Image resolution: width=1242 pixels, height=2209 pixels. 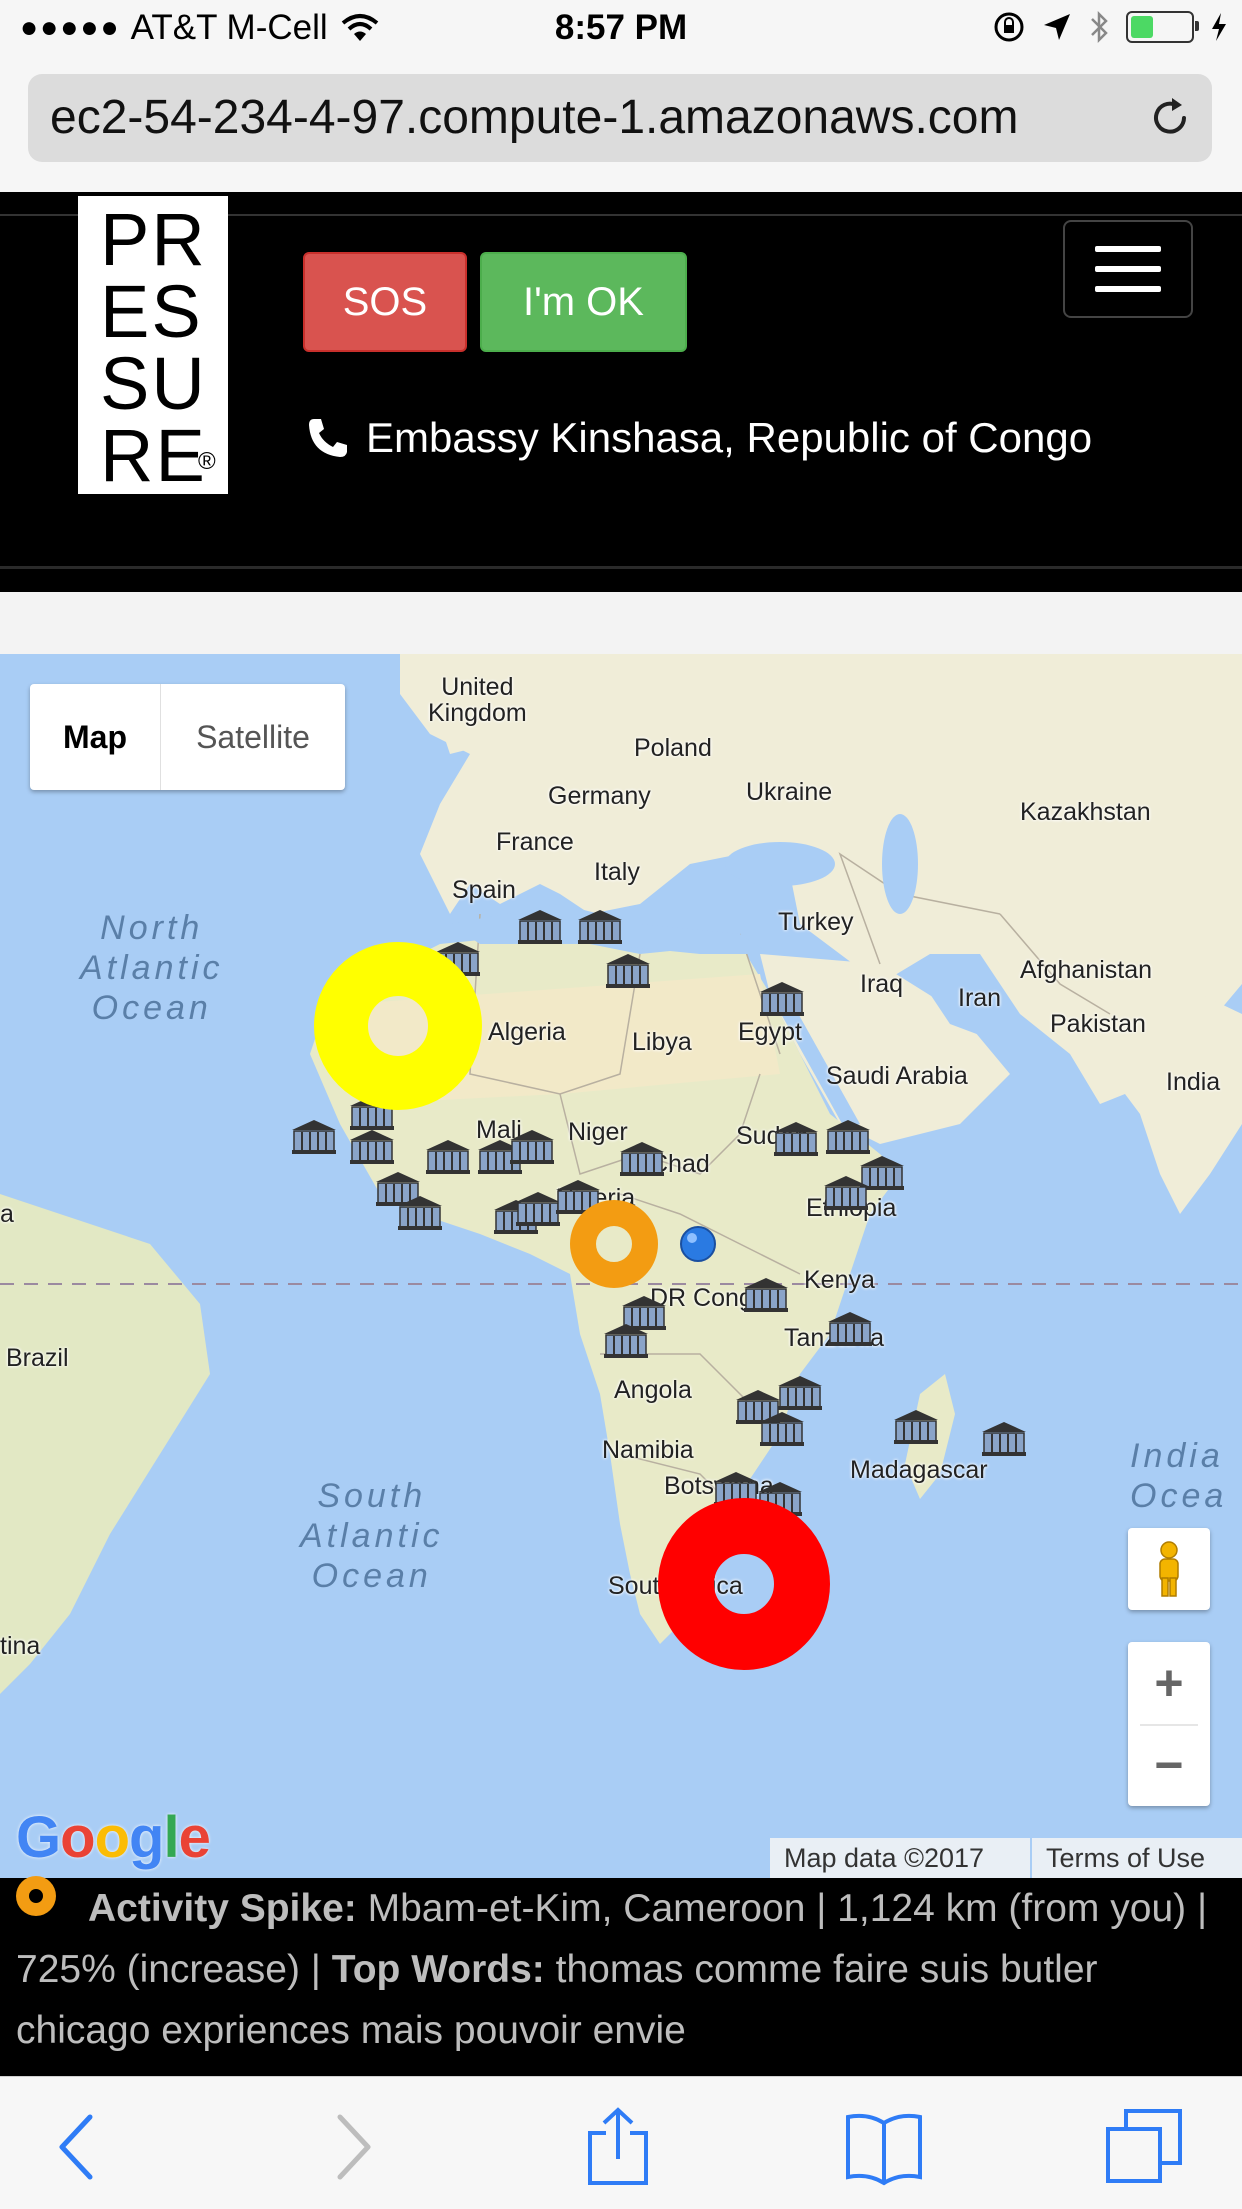 I want to click on top-words-label: Top Words:, so click(x=438, y=1969).